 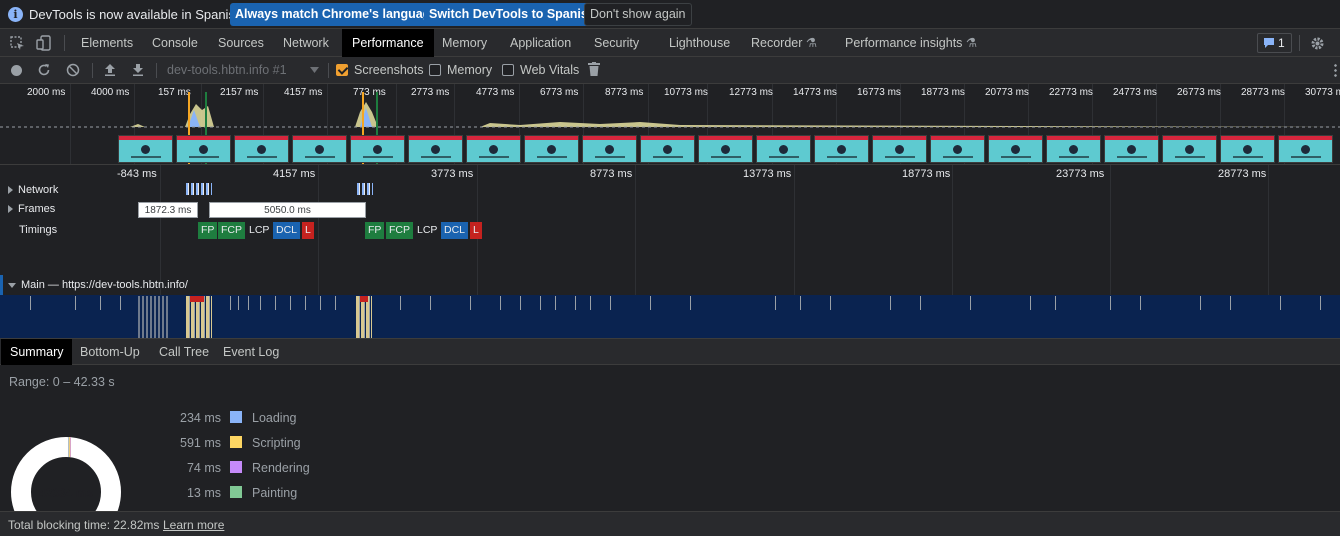 What do you see at coordinates (306, 43) in the screenshot?
I see `tab-network: Network` at bounding box center [306, 43].